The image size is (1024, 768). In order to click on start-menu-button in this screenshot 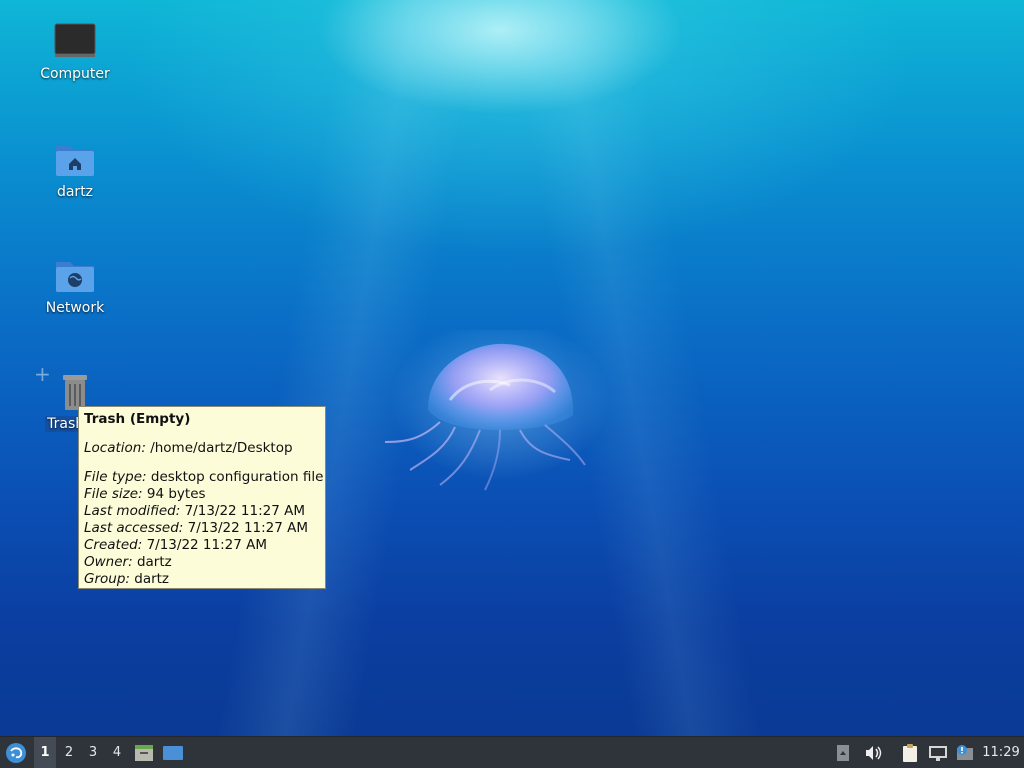, I will do `click(16, 752)`.